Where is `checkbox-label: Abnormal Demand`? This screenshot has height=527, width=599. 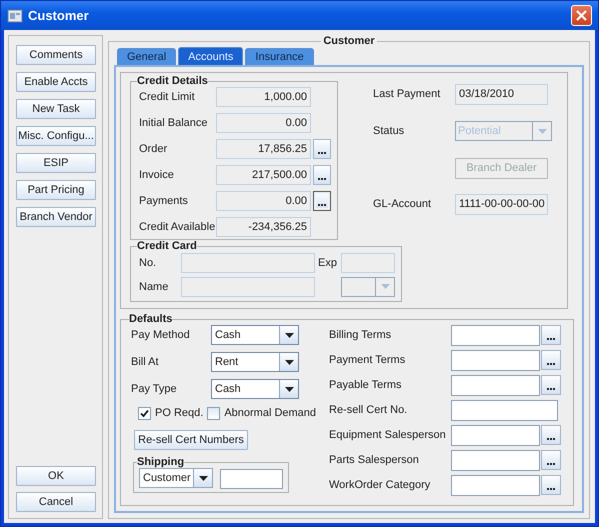 checkbox-label: Abnormal Demand is located at coordinates (270, 413).